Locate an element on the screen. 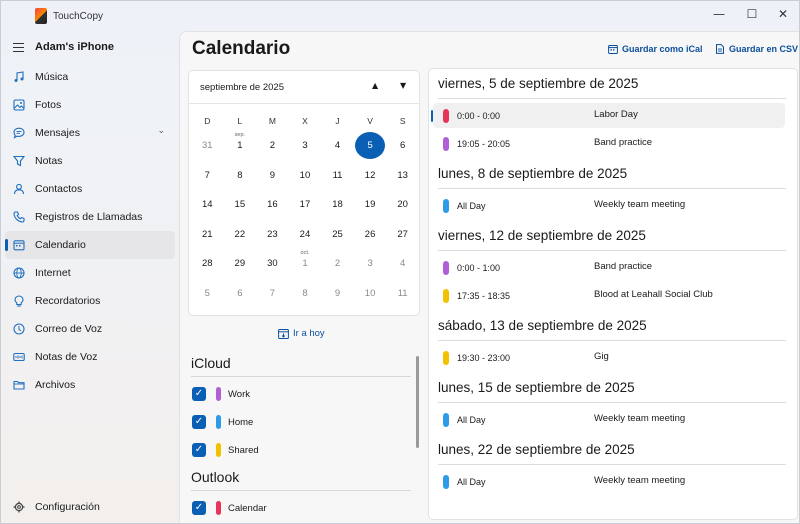 Image resolution: width=800 pixels, height=524 pixels. chevron-down-icon: ⌄ is located at coordinates (161, 131).